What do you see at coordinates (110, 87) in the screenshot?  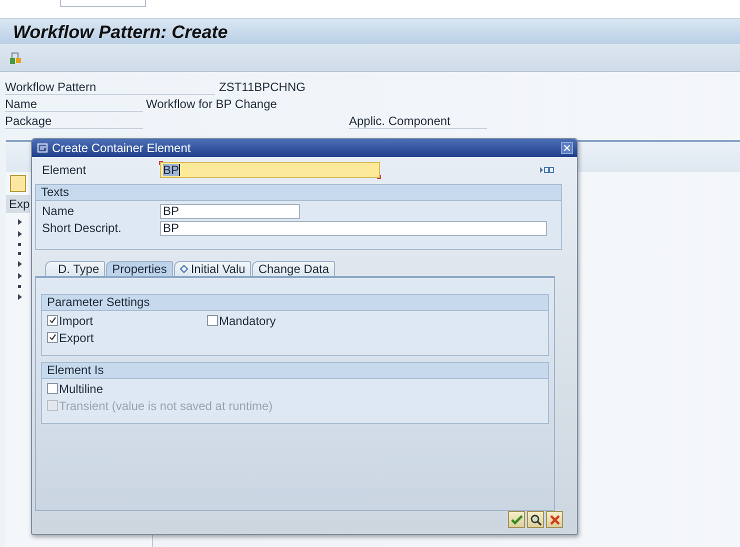 I see `field-label: Workflow Pattern` at bounding box center [110, 87].